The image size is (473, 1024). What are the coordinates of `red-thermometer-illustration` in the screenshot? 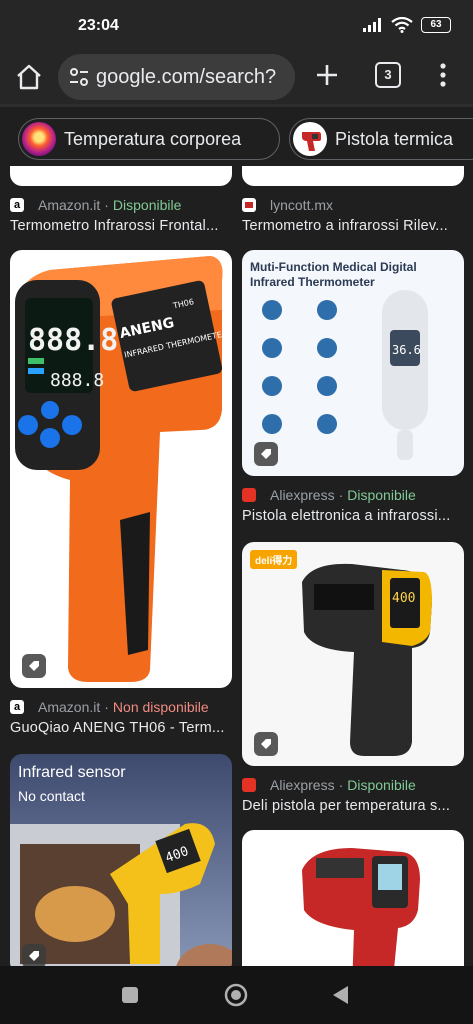 It's located at (361, 907).